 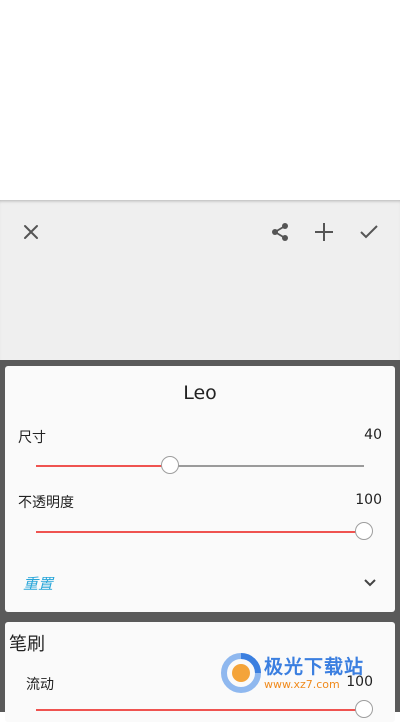 What do you see at coordinates (241, 673) in the screenshot?
I see `watermark-logo-icon` at bounding box center [241, 673].